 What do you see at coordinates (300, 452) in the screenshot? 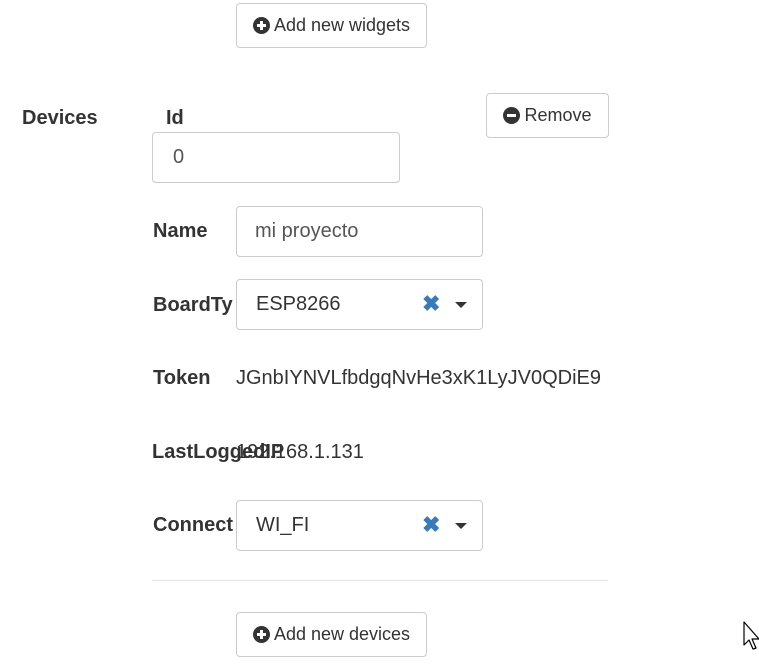
I see `last-logged-ip-value: 192.168.1.131` at bounding box center [300, 452].